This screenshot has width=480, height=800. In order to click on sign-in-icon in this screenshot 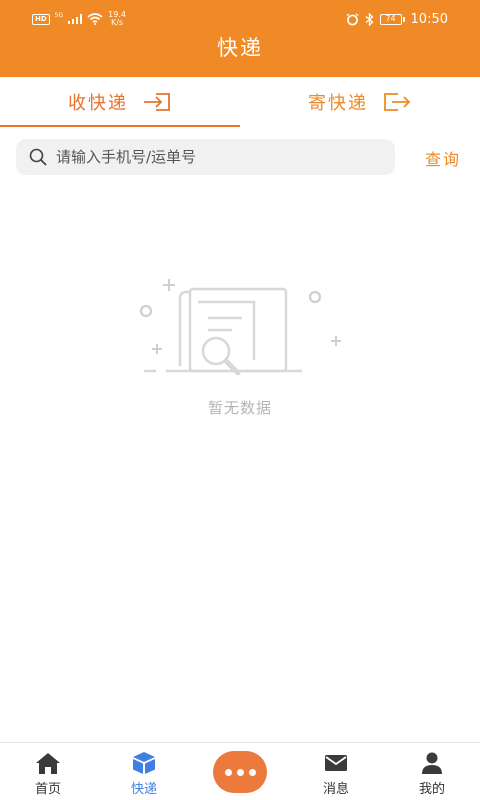, I will do `click(157, 102)`.